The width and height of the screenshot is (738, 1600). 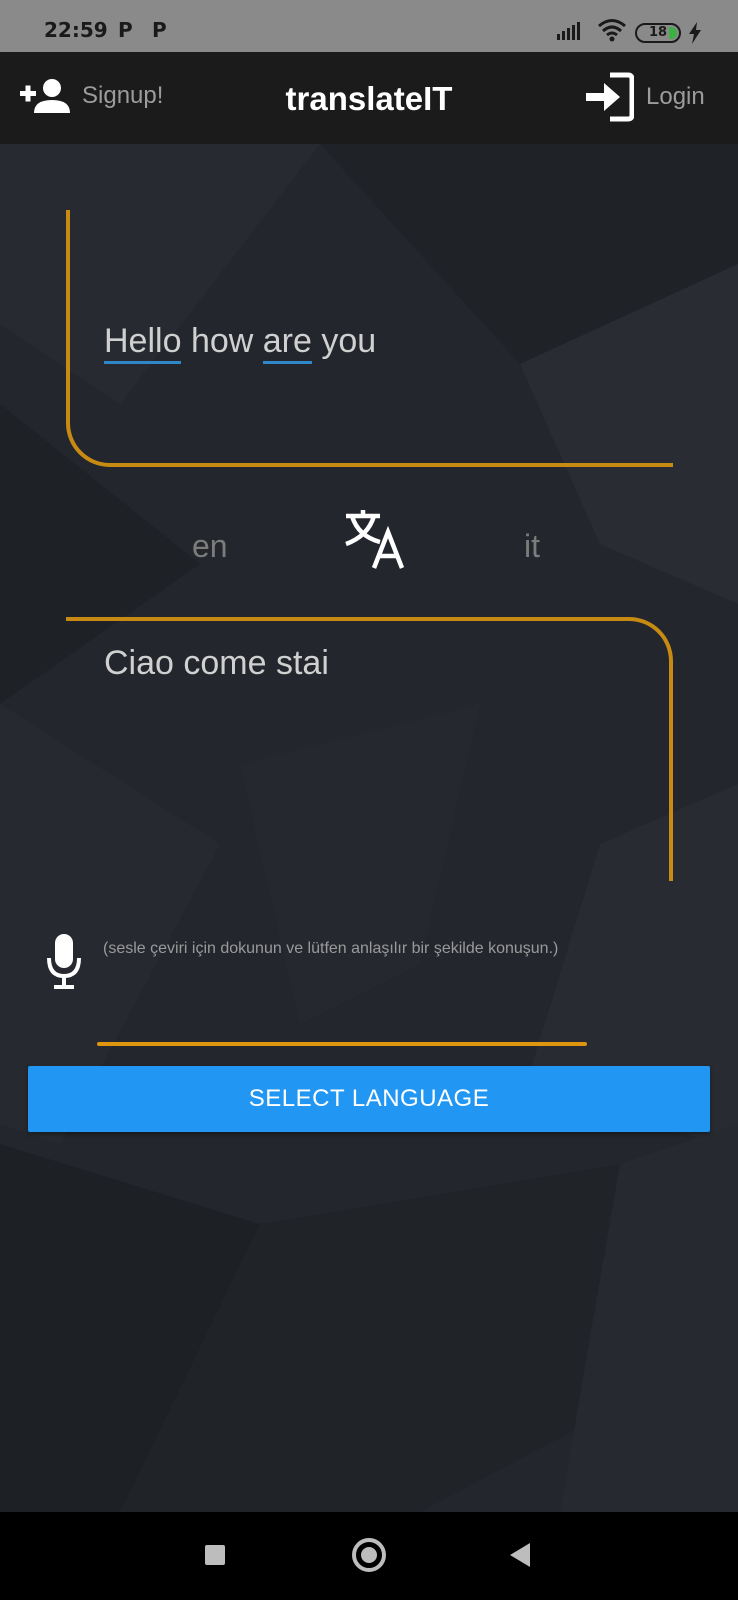 I want to click on recents-button, so click(x=215, y=1555).